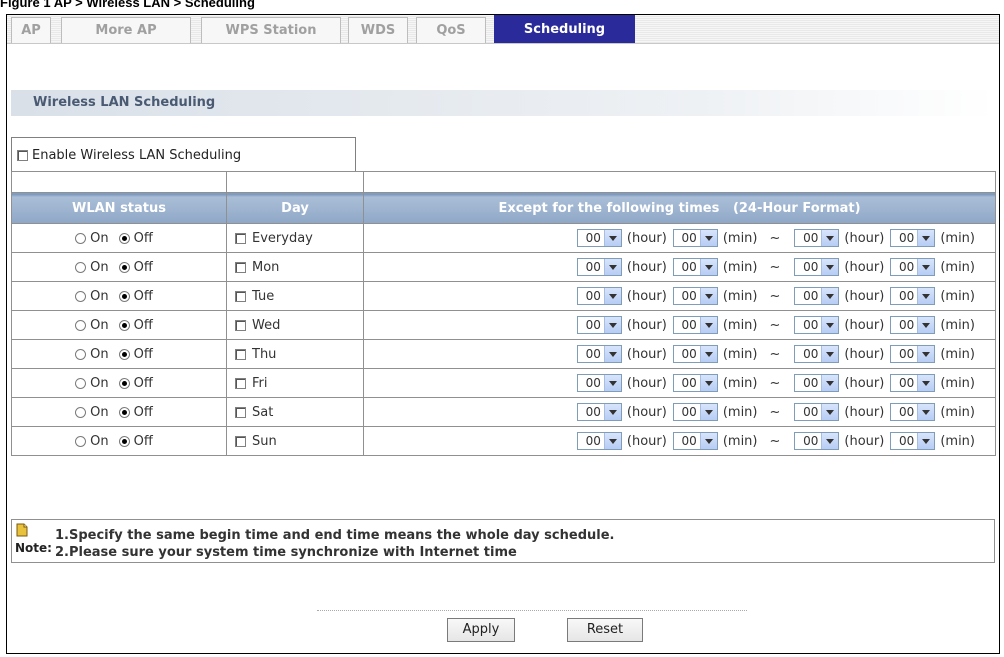  I want to click on times-cell: 00 (hour) 00 (min) ~00 (hour) 00 (min), so click(679, 383).